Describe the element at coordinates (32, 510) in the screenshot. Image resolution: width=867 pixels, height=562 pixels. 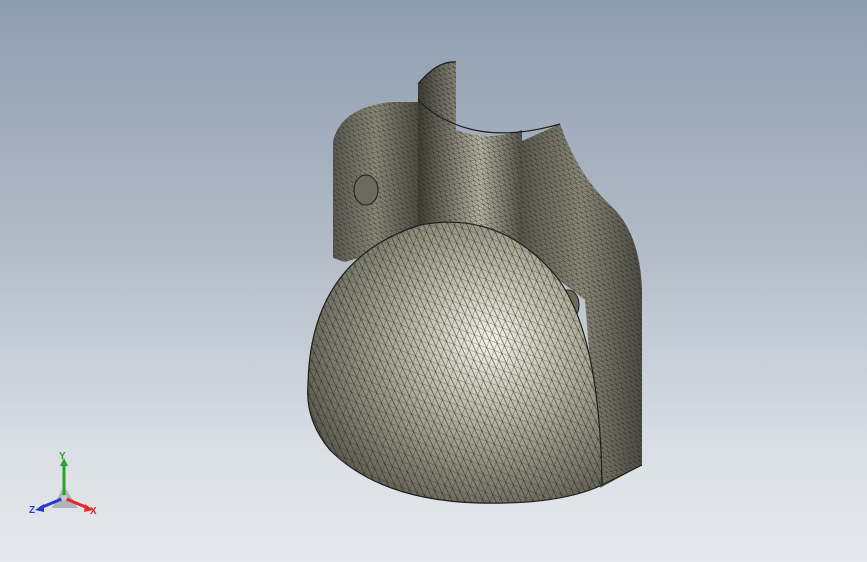
I see `z-axis-label: Z` at that location.